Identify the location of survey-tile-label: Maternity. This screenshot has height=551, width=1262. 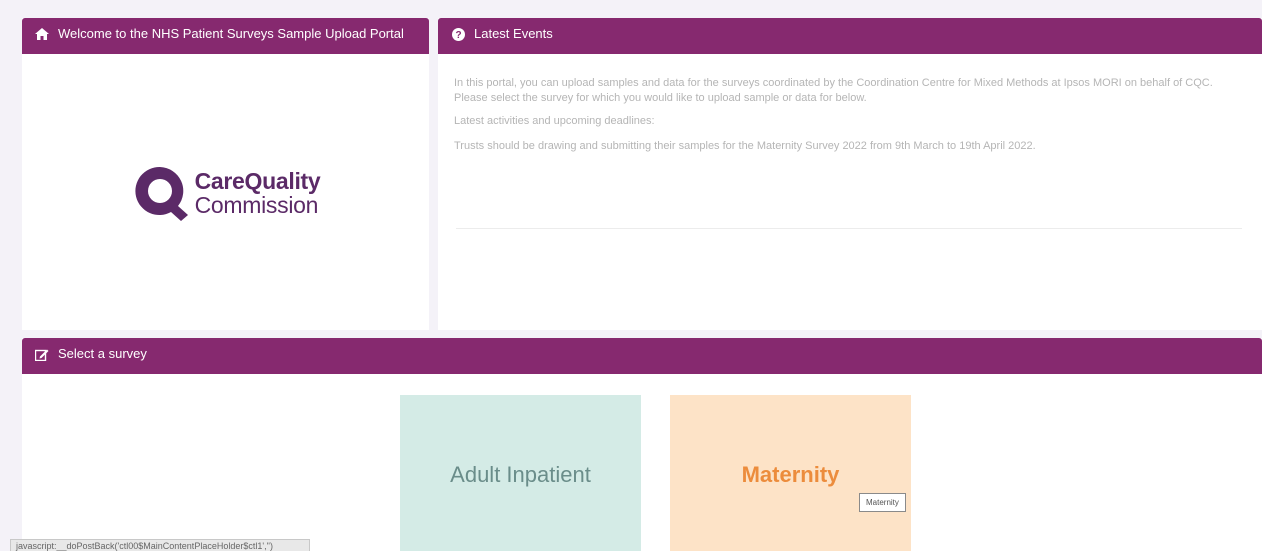
(790, 474).